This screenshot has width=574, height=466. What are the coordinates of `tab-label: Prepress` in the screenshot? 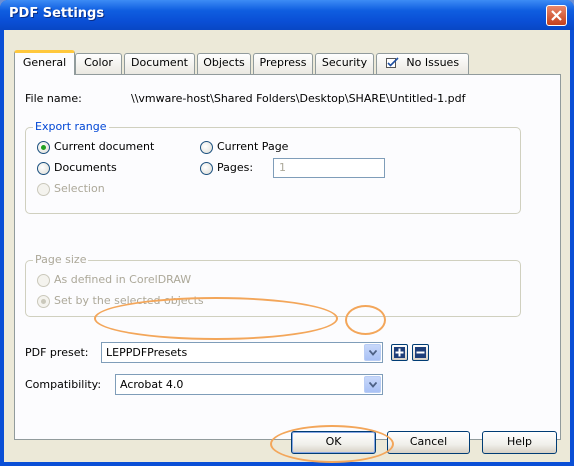 It's located at (283, 62).